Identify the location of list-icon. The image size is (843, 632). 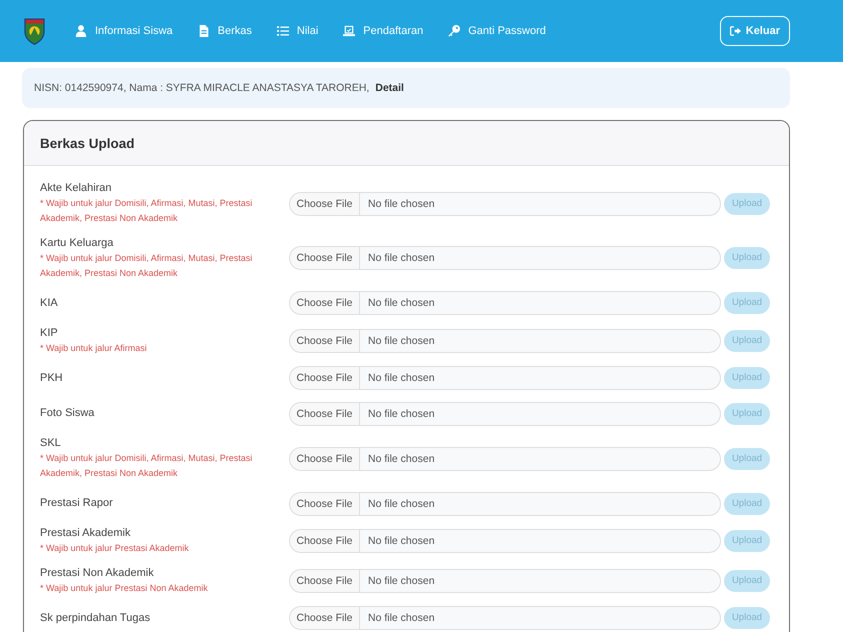
(282, 31).